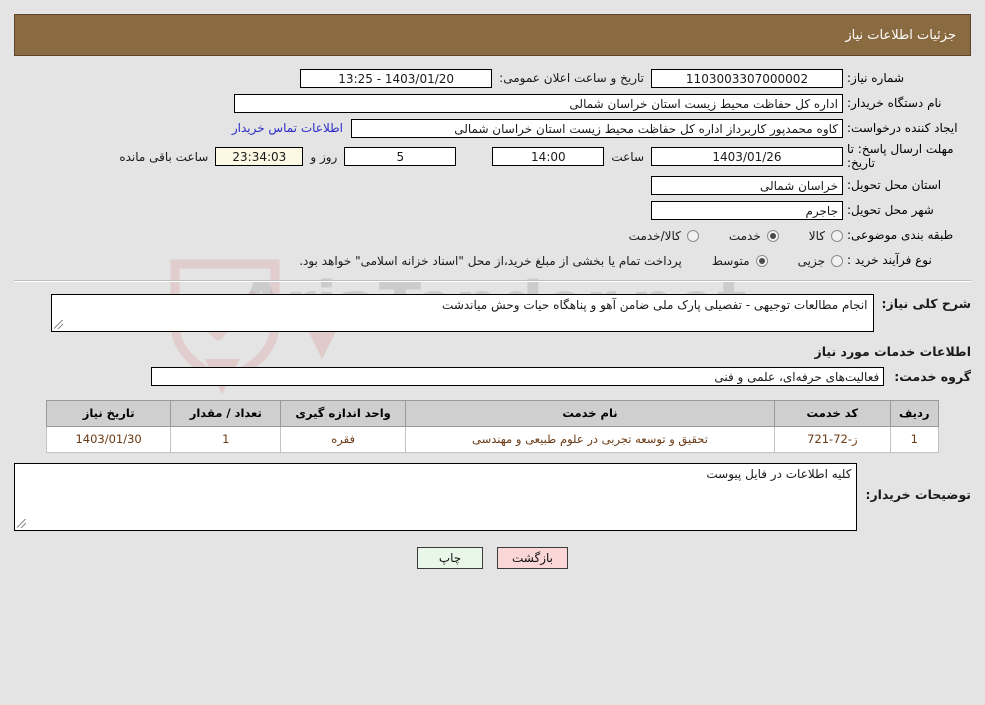  I want to click on process-option-jozi: جزیی, so click(820, 261).